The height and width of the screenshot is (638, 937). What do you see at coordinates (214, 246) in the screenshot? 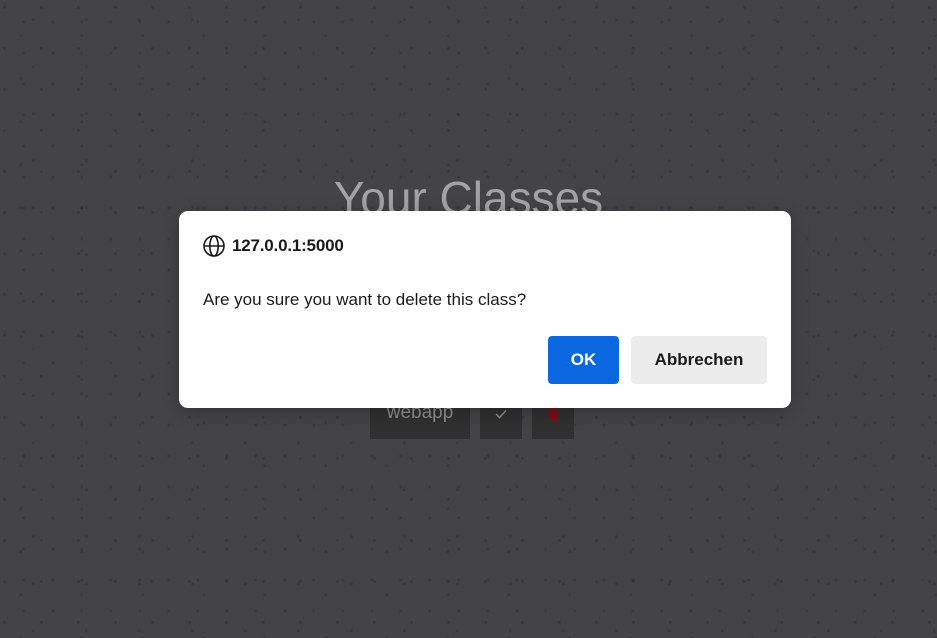
I see `globe-icon` at bounding box center [214, 246].